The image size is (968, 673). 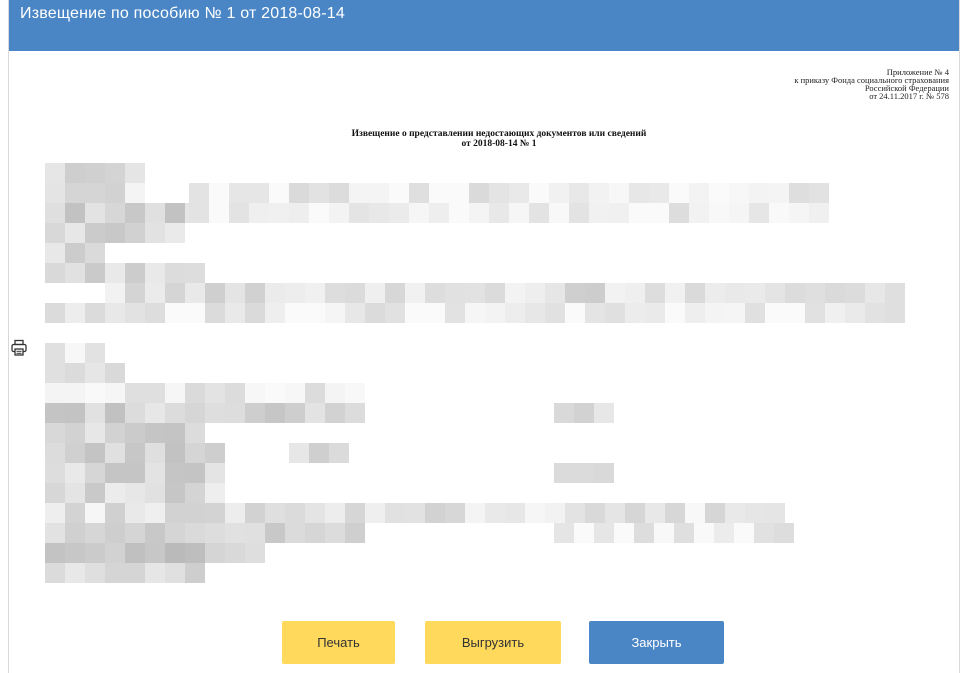 What do you see at coordinates (338, 642) in the screenshot?
I see `print-button: Печать` at bounding box center [338, 642].